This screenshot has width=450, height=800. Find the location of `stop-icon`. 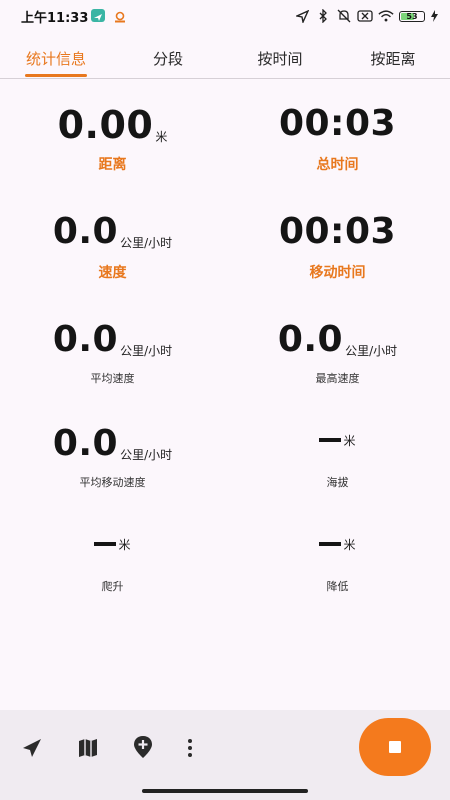

stop-icon is located at coordinates (395, 747).